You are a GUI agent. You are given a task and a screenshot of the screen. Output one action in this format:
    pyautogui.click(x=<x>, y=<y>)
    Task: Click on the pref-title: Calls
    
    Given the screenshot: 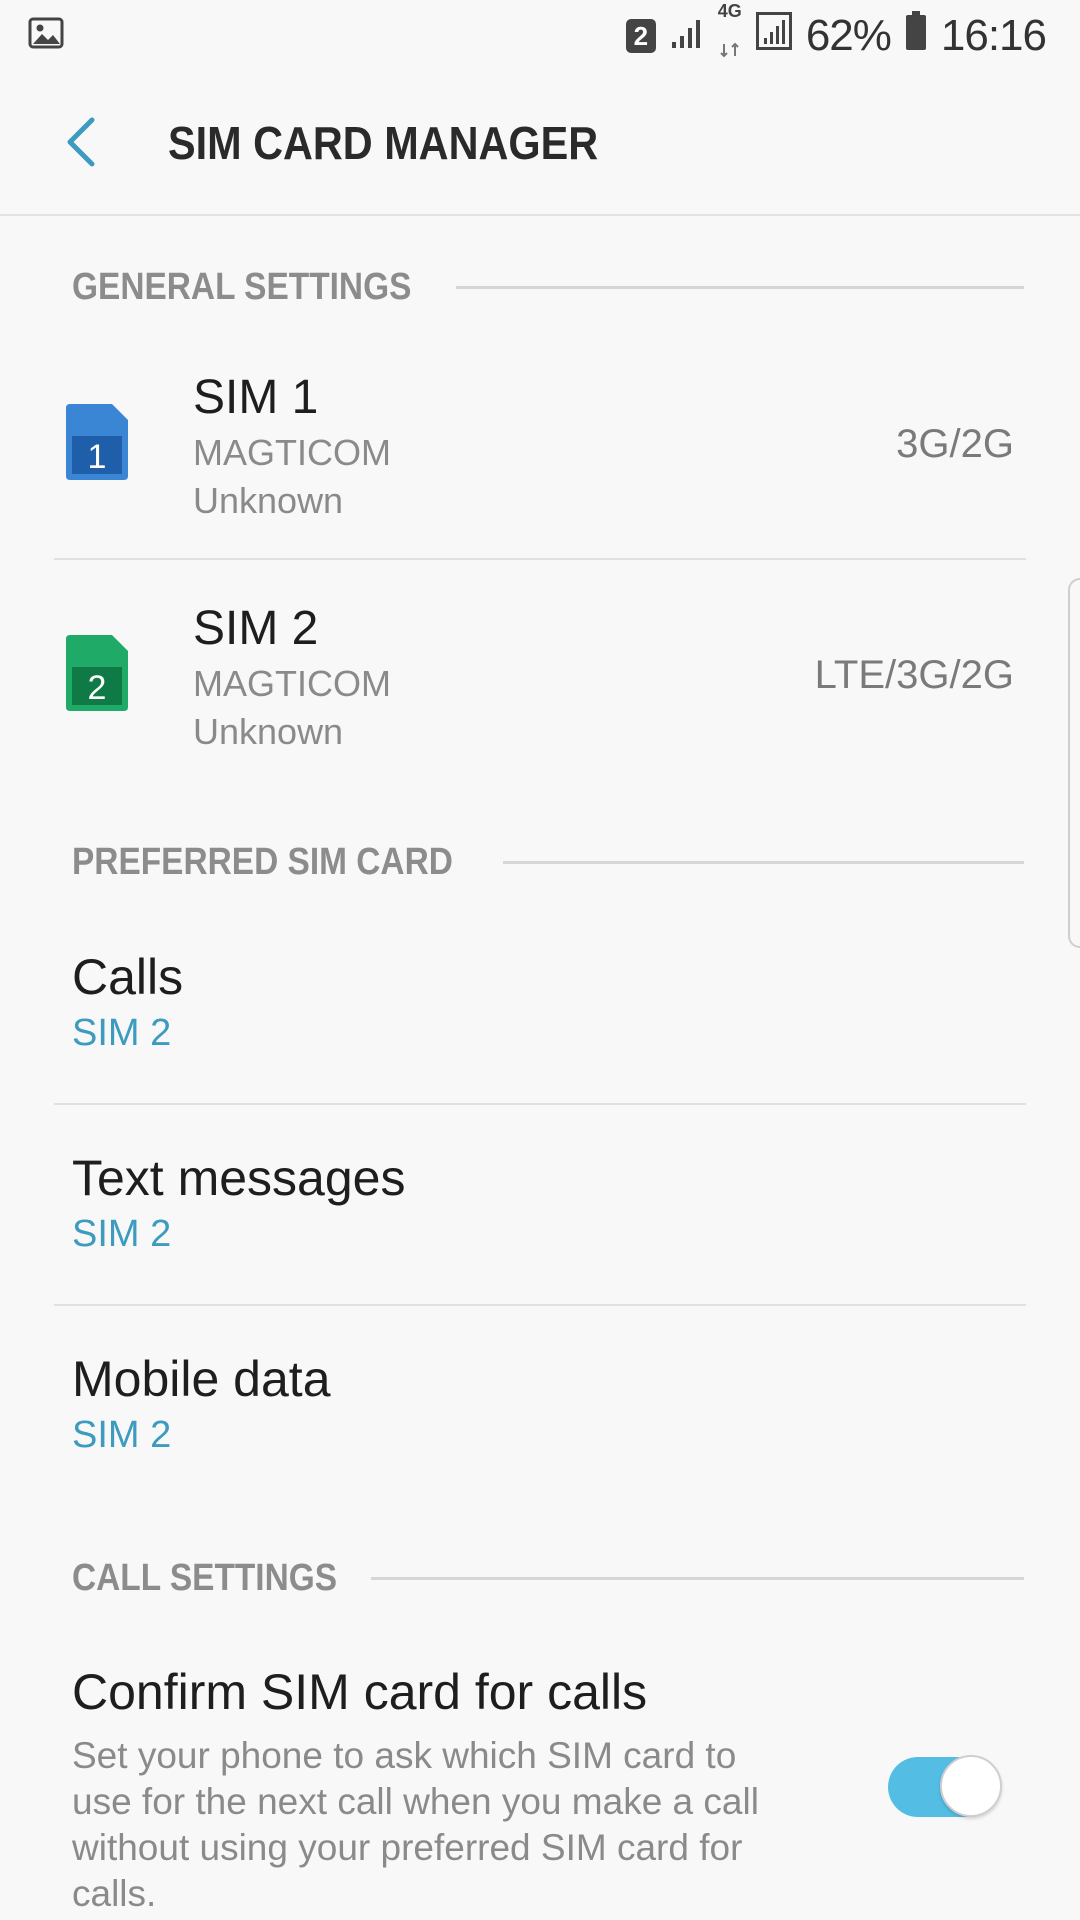 What is the action you would take?
    pyautogui.click(x=128, y=977)
    